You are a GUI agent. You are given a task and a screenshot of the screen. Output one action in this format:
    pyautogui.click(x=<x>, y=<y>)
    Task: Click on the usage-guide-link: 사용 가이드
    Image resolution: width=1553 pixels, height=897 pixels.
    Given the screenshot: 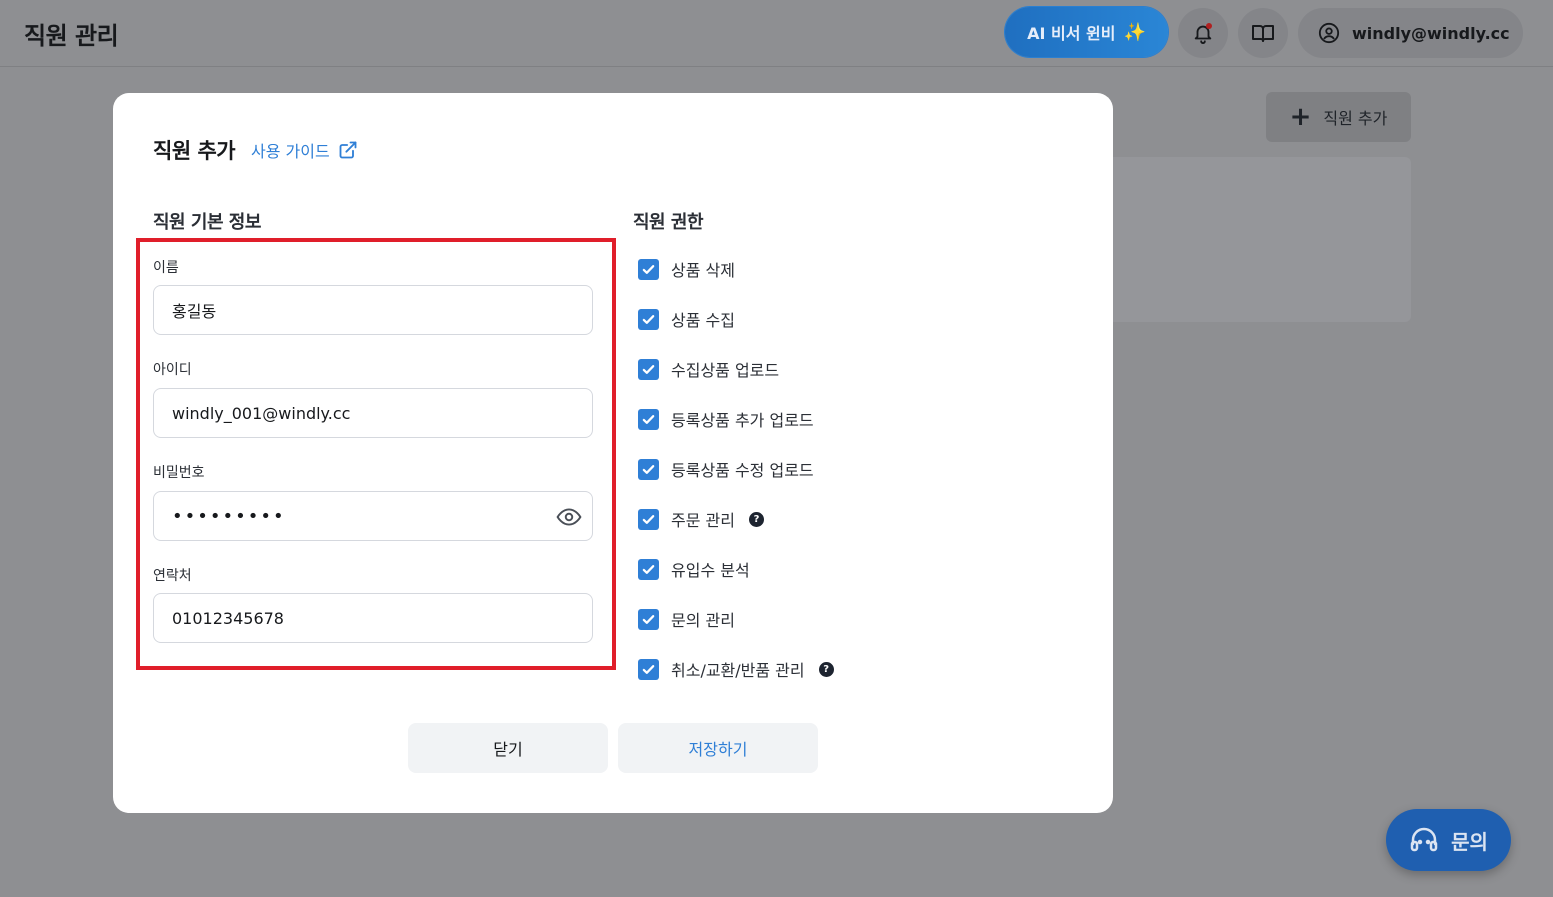 What is the action you would take?
    pyautogui.click(x=304, y=150)
    